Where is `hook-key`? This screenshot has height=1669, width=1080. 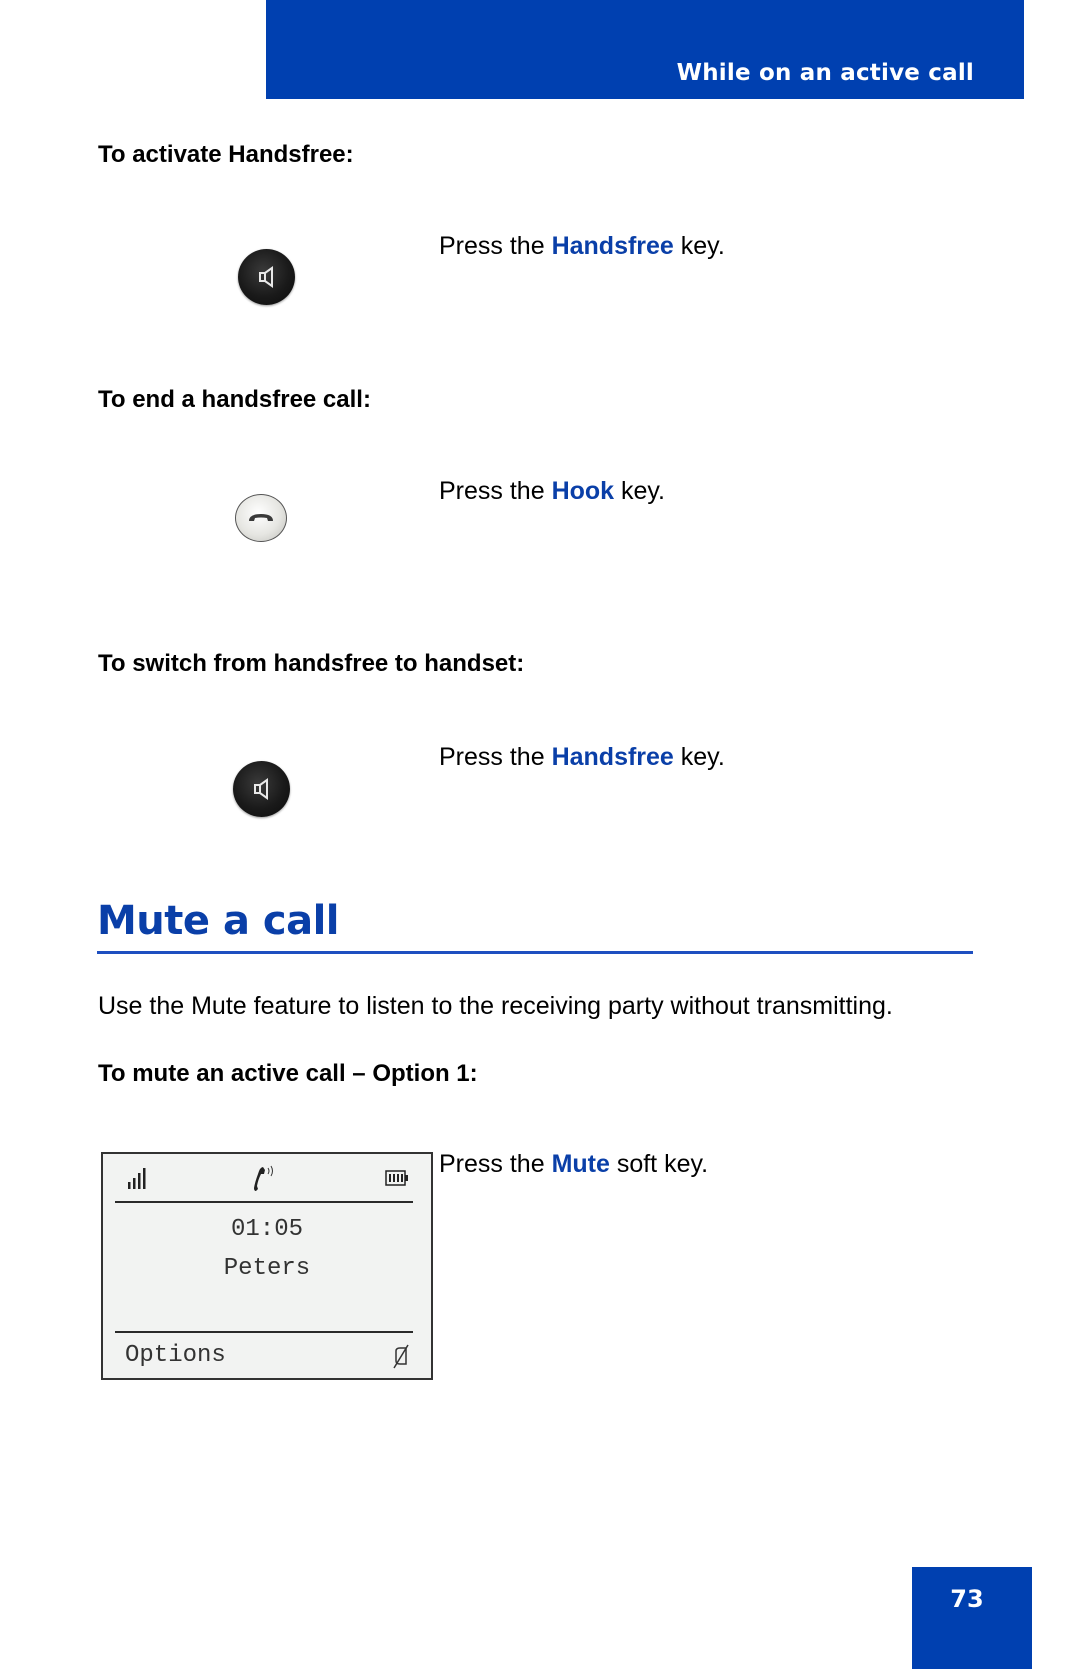
hook-key is located at coordinates (261, 518).